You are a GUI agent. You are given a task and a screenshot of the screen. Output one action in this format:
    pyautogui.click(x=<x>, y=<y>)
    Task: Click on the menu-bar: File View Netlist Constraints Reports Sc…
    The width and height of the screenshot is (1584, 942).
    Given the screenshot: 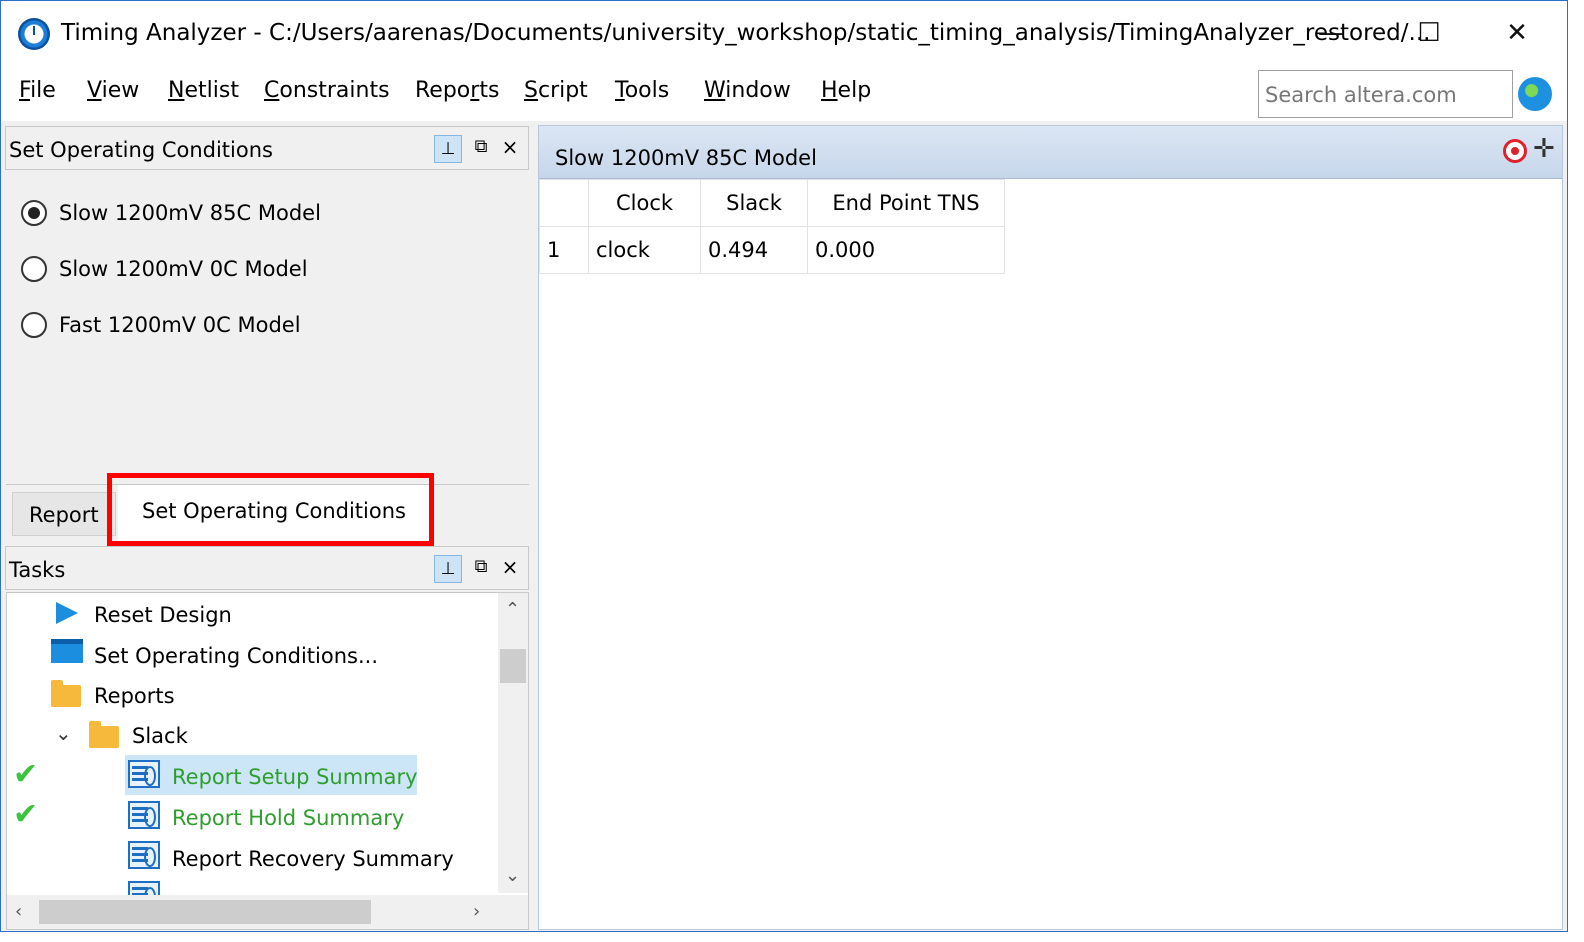 What is the action you would take?
    pyautogui.click(x=784, y=92)
    